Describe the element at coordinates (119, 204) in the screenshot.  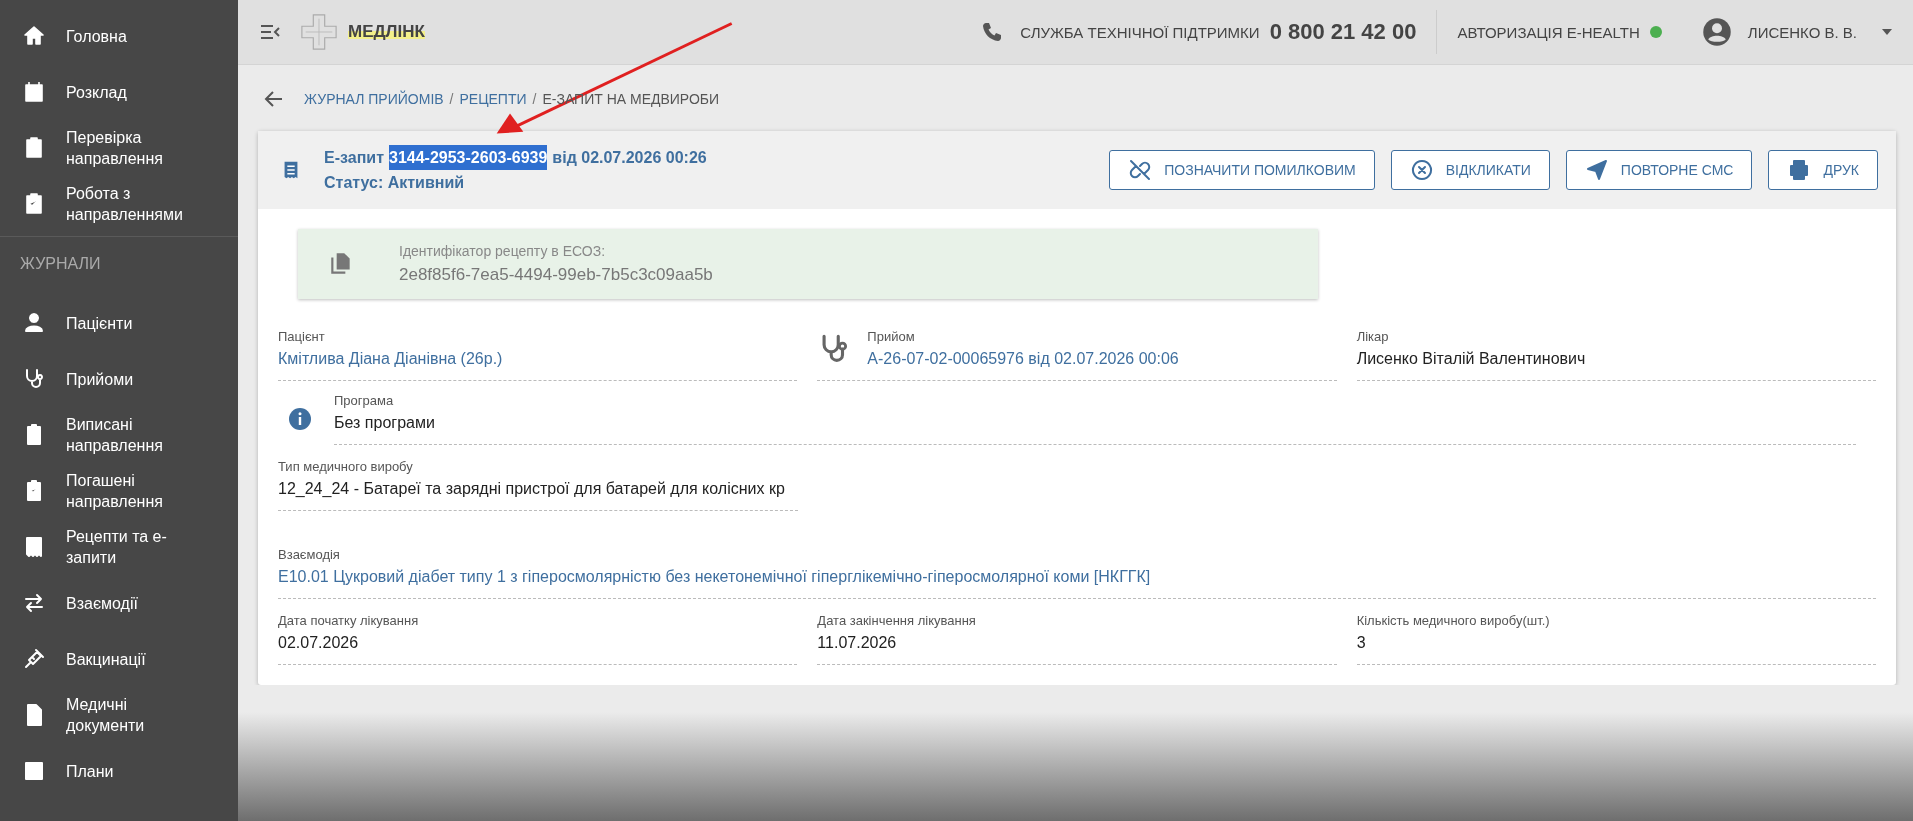
I see `sidebar-item: Робота з направленнями` at that location.